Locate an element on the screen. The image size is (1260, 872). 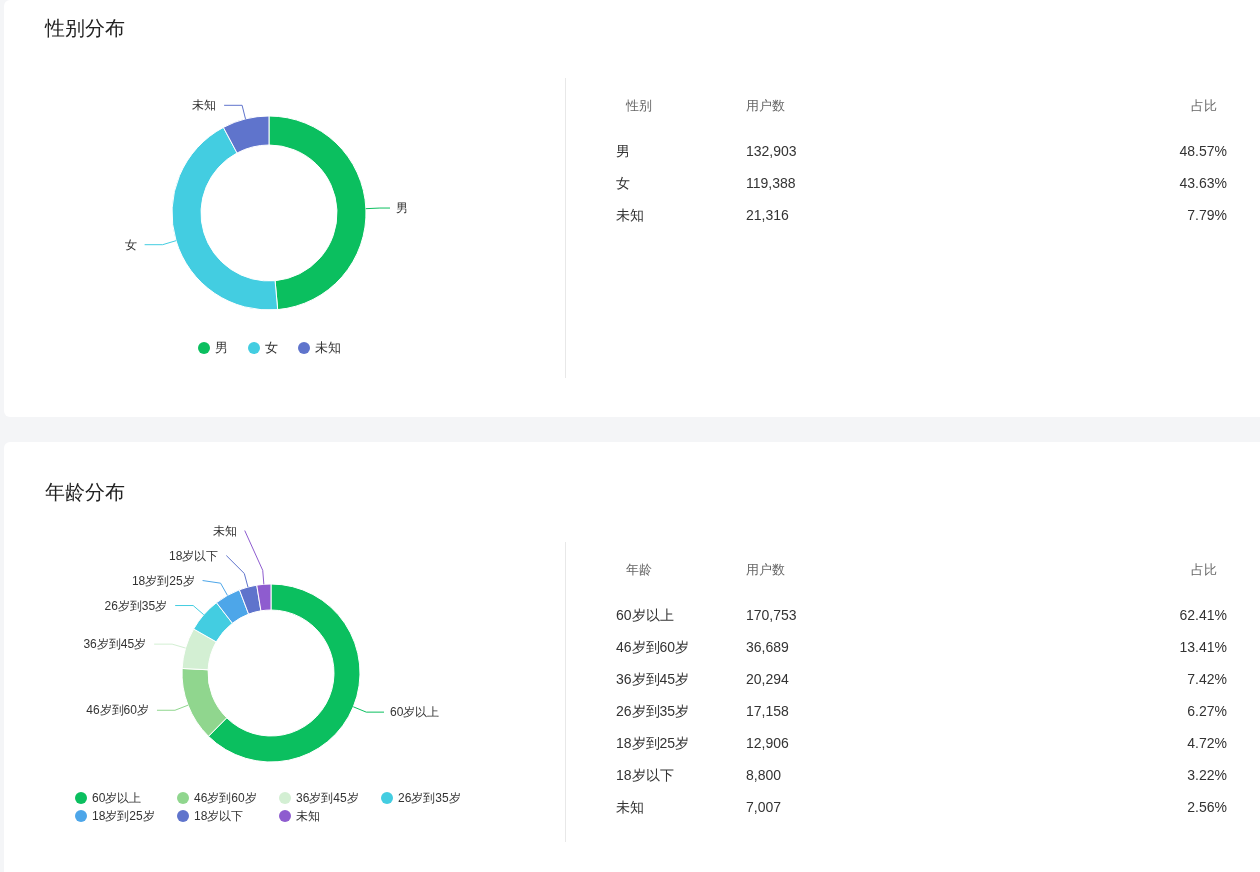
column-header: 年龄 is located at coordinates (639, 569).